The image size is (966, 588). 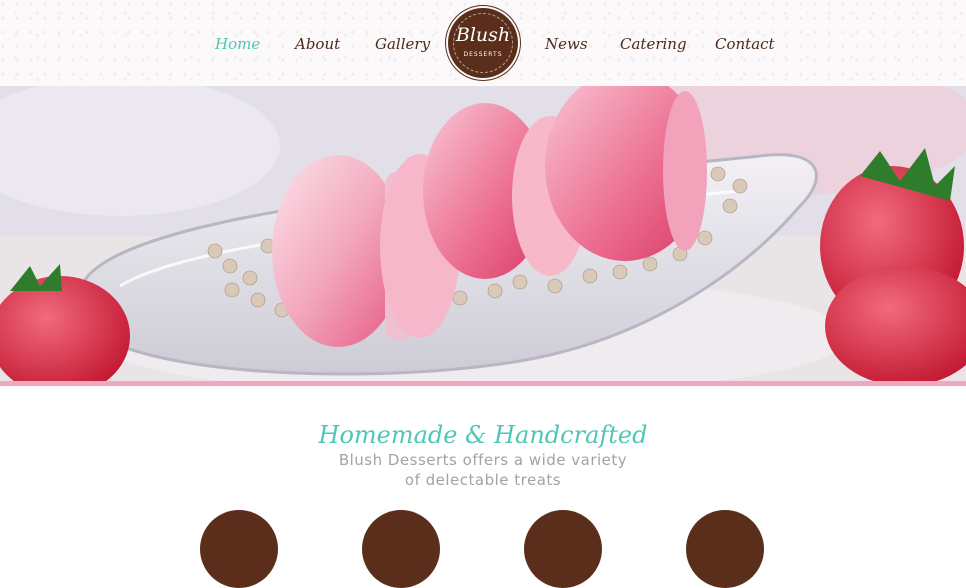 I want to click on nav-about: About, so click(x=317, y=44).